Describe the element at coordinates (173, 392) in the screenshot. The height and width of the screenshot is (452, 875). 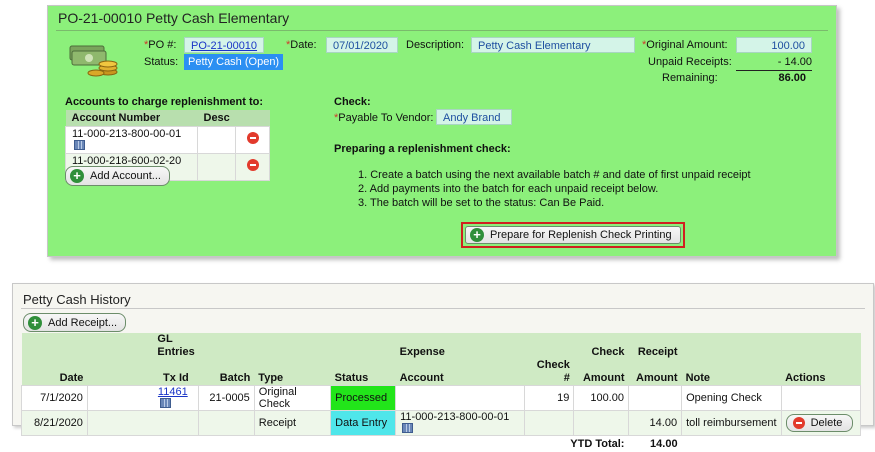
I see `tx-id-link: 11461` at that location.